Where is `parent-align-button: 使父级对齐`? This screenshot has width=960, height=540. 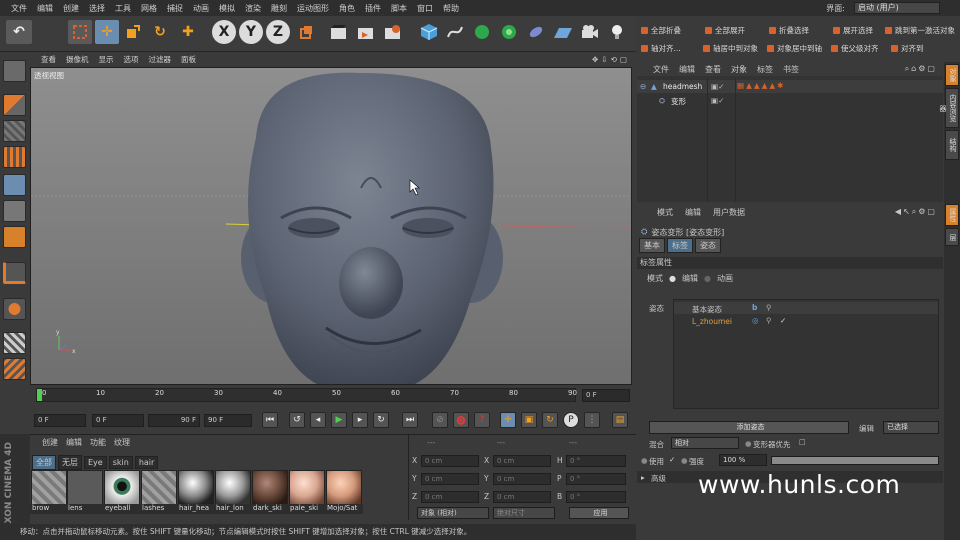
parent-align-button: 使父级对齐 is located at coordinates (854, 48).